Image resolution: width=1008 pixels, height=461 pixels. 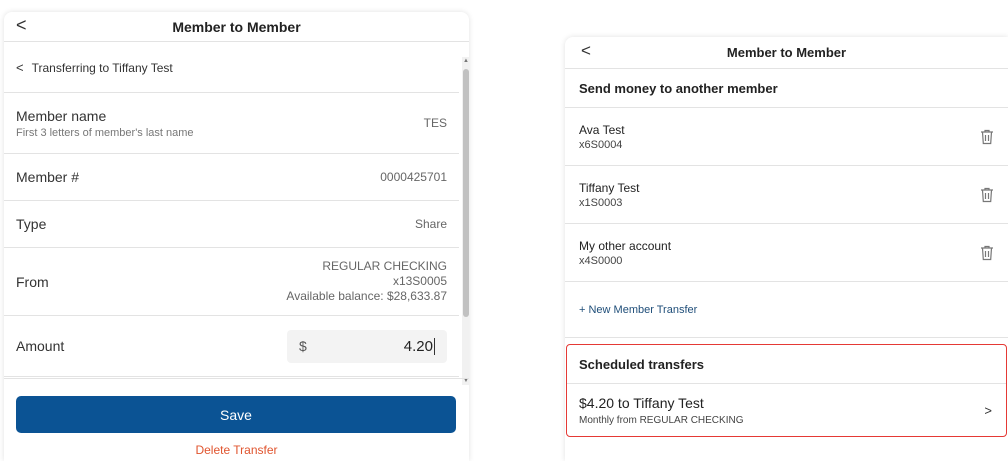 What do you see at coordinates (466, 61) in the screenshot?
I see `scroll-up-icon: ▲` at bounding box center [466, 61].